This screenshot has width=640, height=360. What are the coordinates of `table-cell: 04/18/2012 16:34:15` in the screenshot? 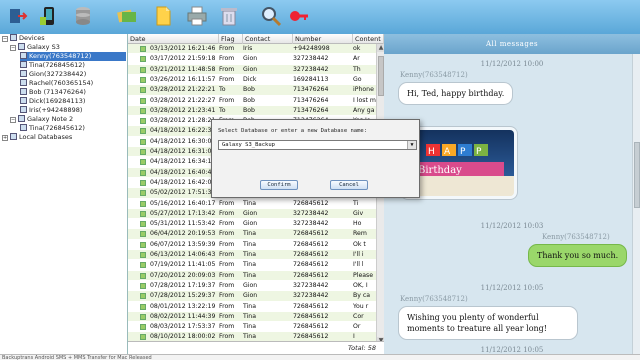 It's located at (183, 162).